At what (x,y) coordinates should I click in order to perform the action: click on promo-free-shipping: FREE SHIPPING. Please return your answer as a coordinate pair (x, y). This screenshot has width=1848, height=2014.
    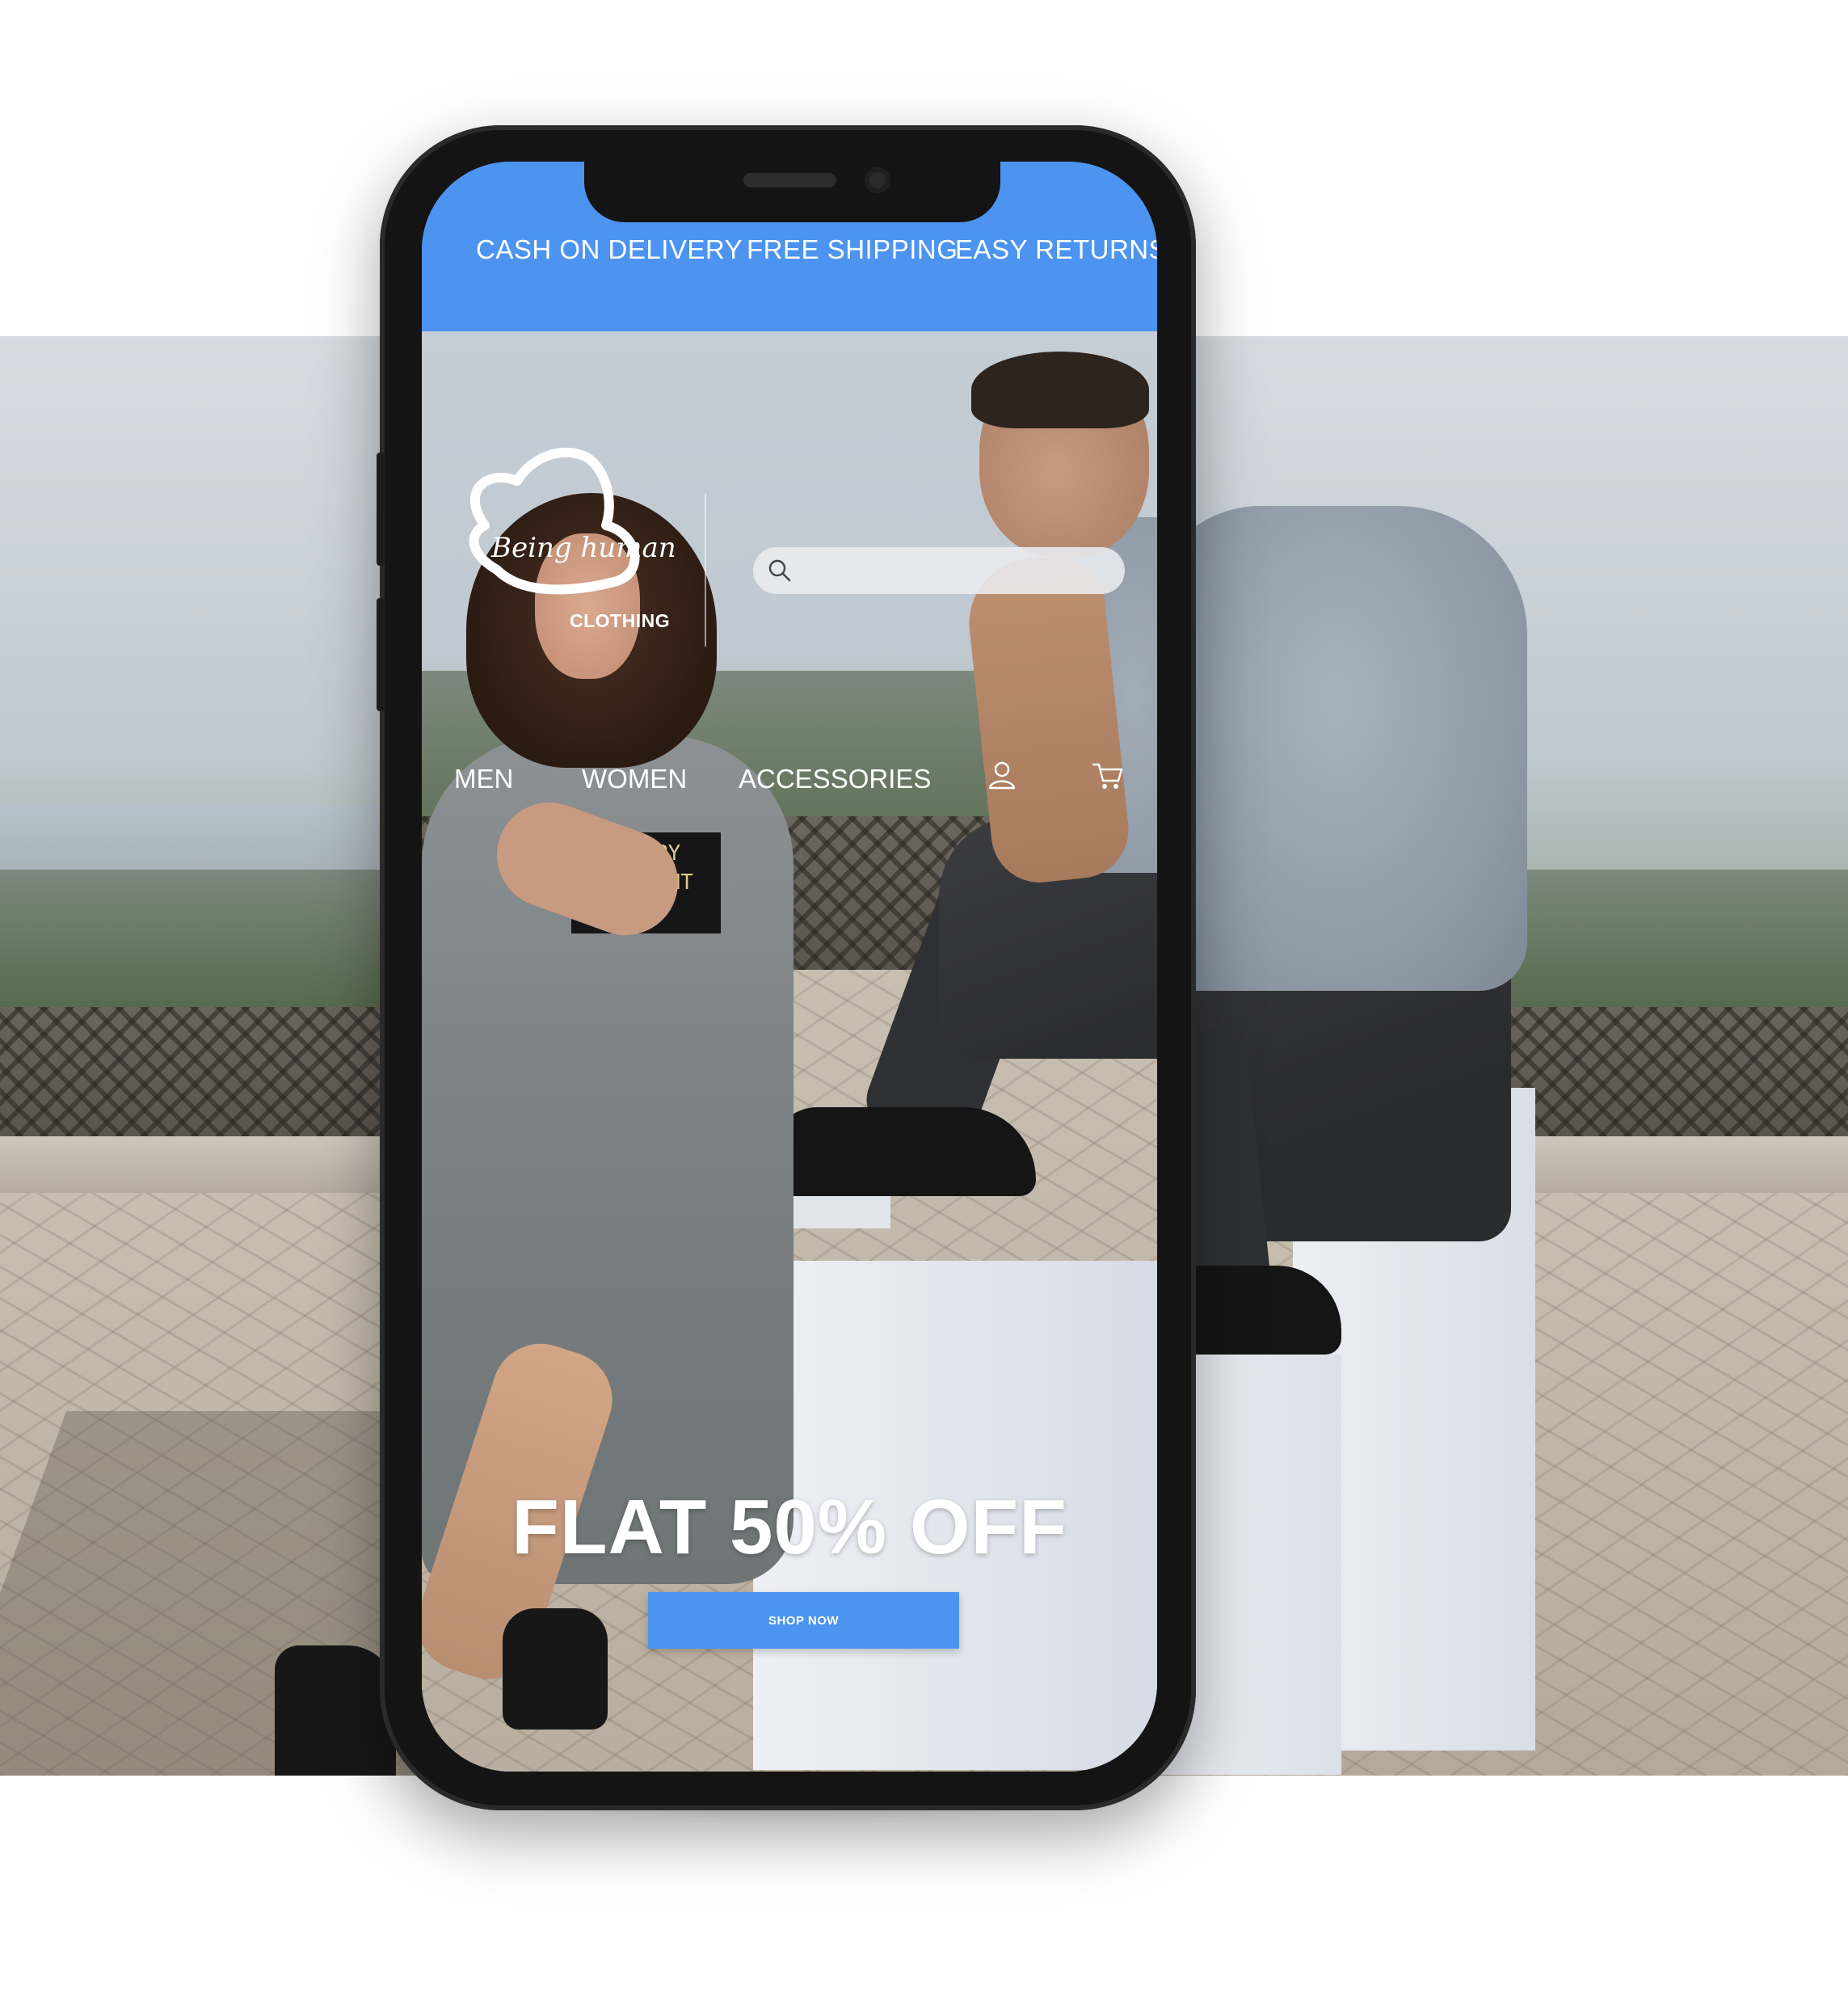
    Looking at the image, I should click on (852, 249).